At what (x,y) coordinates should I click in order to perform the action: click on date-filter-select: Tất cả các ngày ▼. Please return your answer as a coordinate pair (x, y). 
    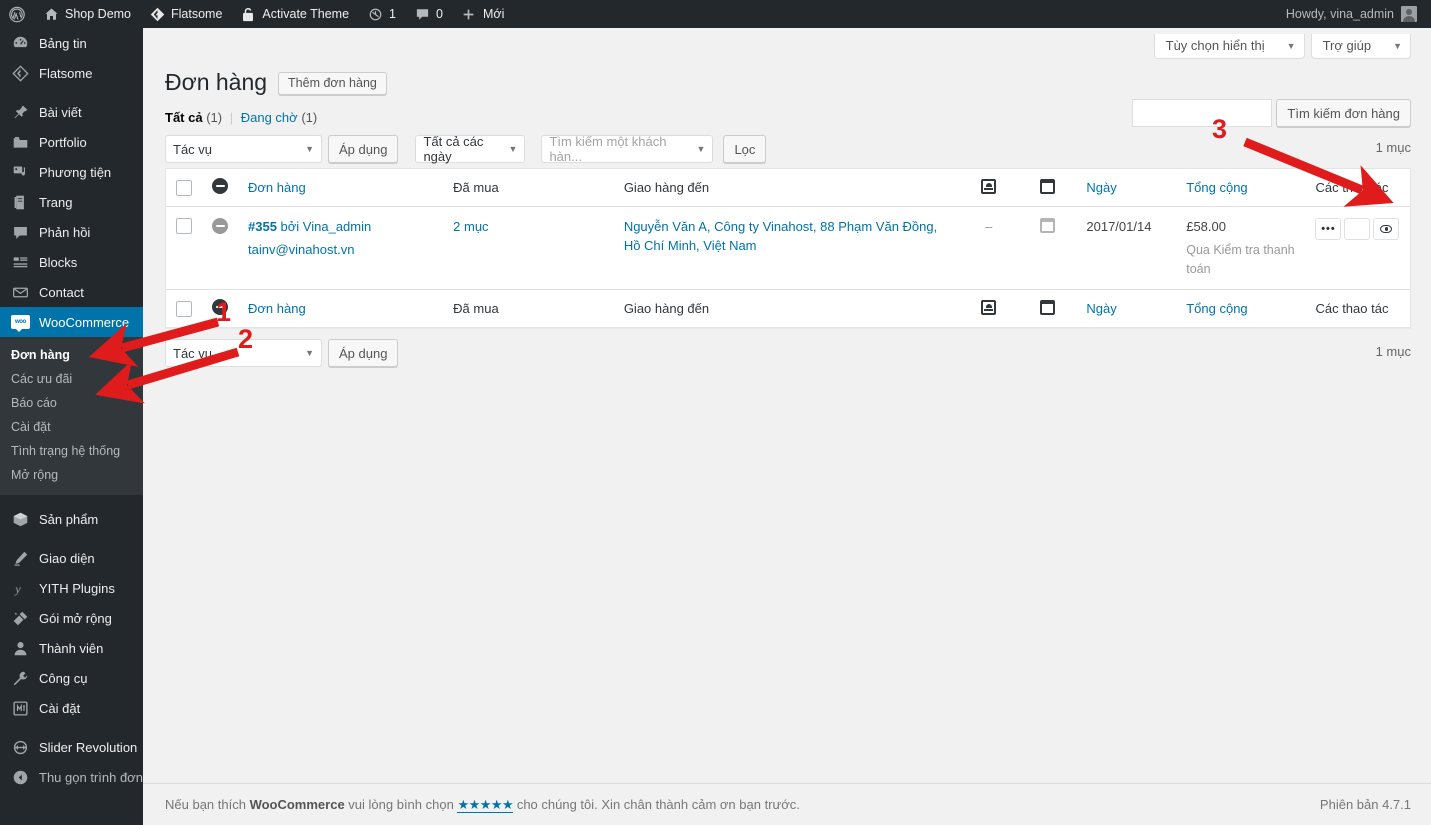
    Looking at the image, I should click on (470, 149).